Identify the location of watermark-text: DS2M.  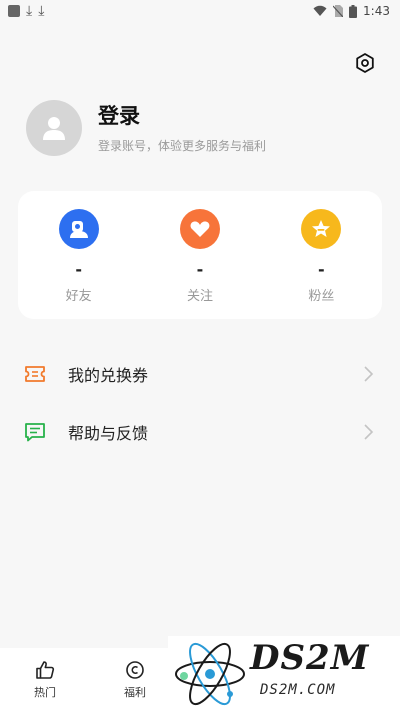
(310, 658).